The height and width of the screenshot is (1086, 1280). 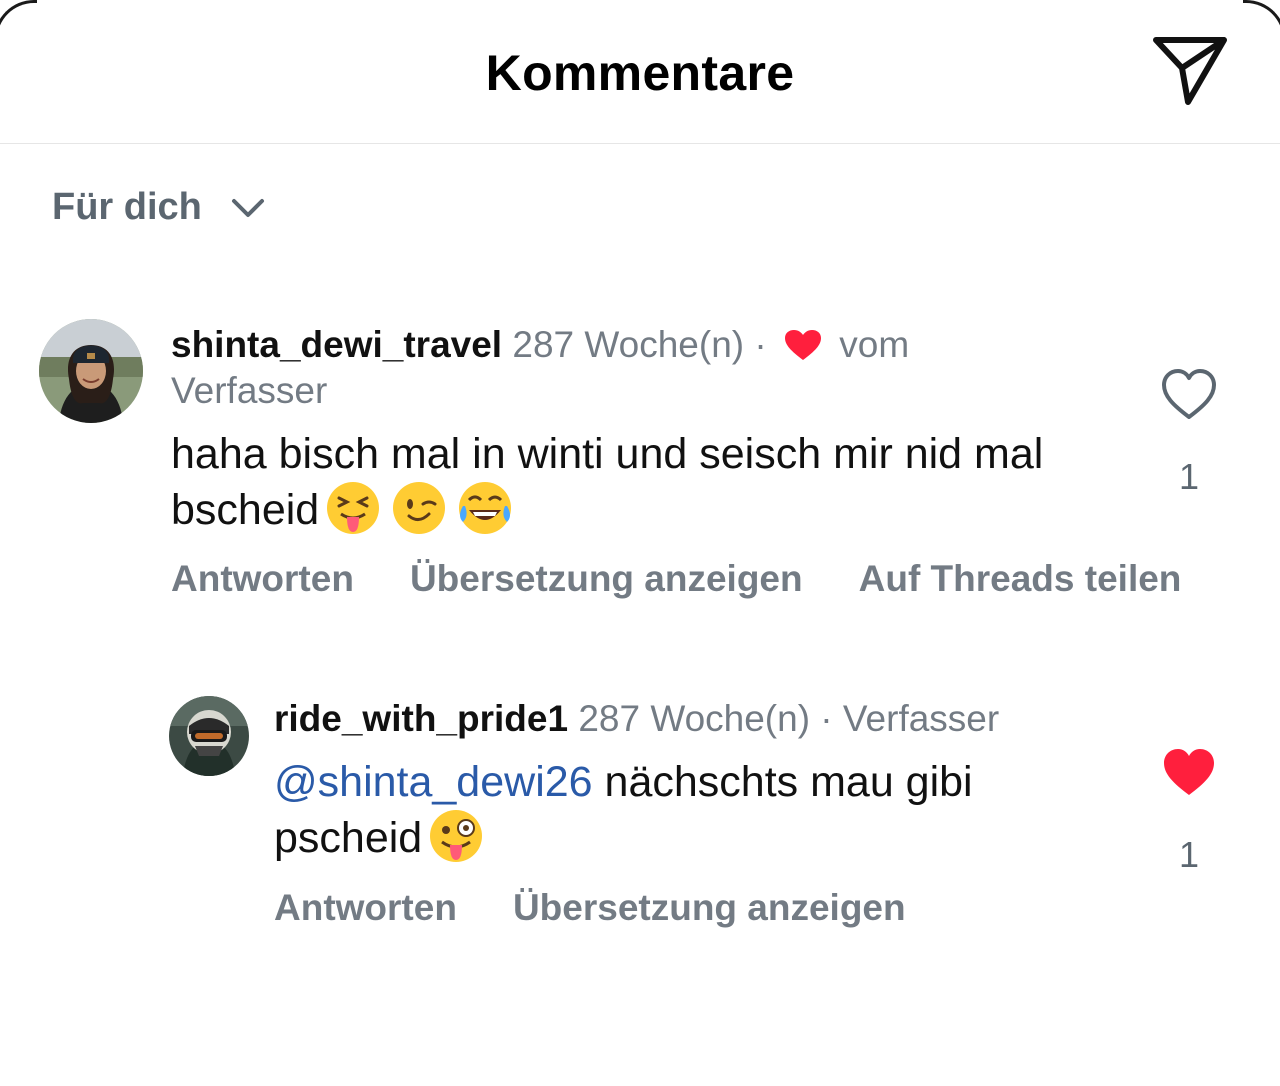 I want to click on share-to-threads-button: Auf Threads teilen, so click(x=1020, y=579).